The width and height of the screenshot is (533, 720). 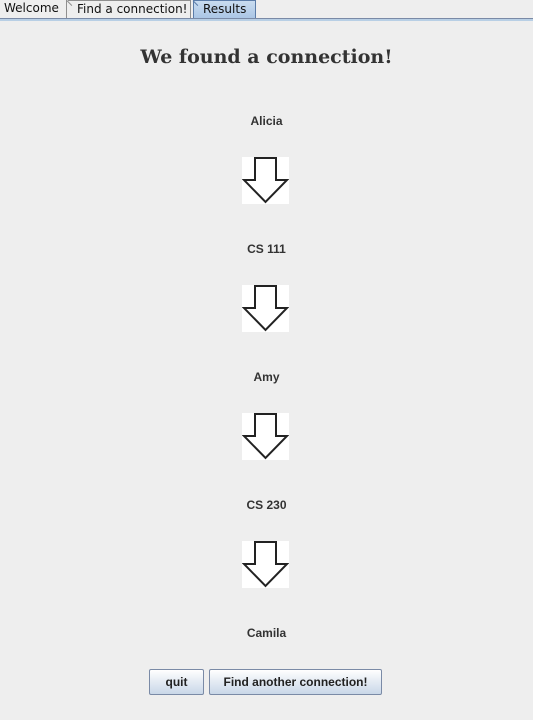 I want to click on find-another-connection-button: Find another connection!, so click(x=295, y=682).